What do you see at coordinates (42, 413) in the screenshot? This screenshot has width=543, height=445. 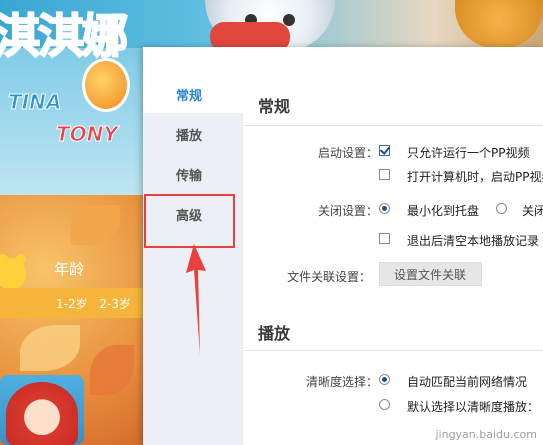 I see `cartoon-girl-image` at bounding box center [42, 413].